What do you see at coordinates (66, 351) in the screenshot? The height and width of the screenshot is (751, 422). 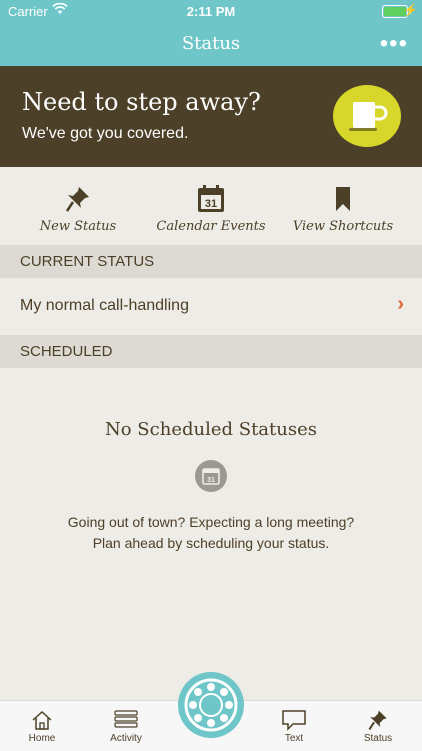 I see `scheduled-title: SCHEDULED` at bounding box center [66, 351].